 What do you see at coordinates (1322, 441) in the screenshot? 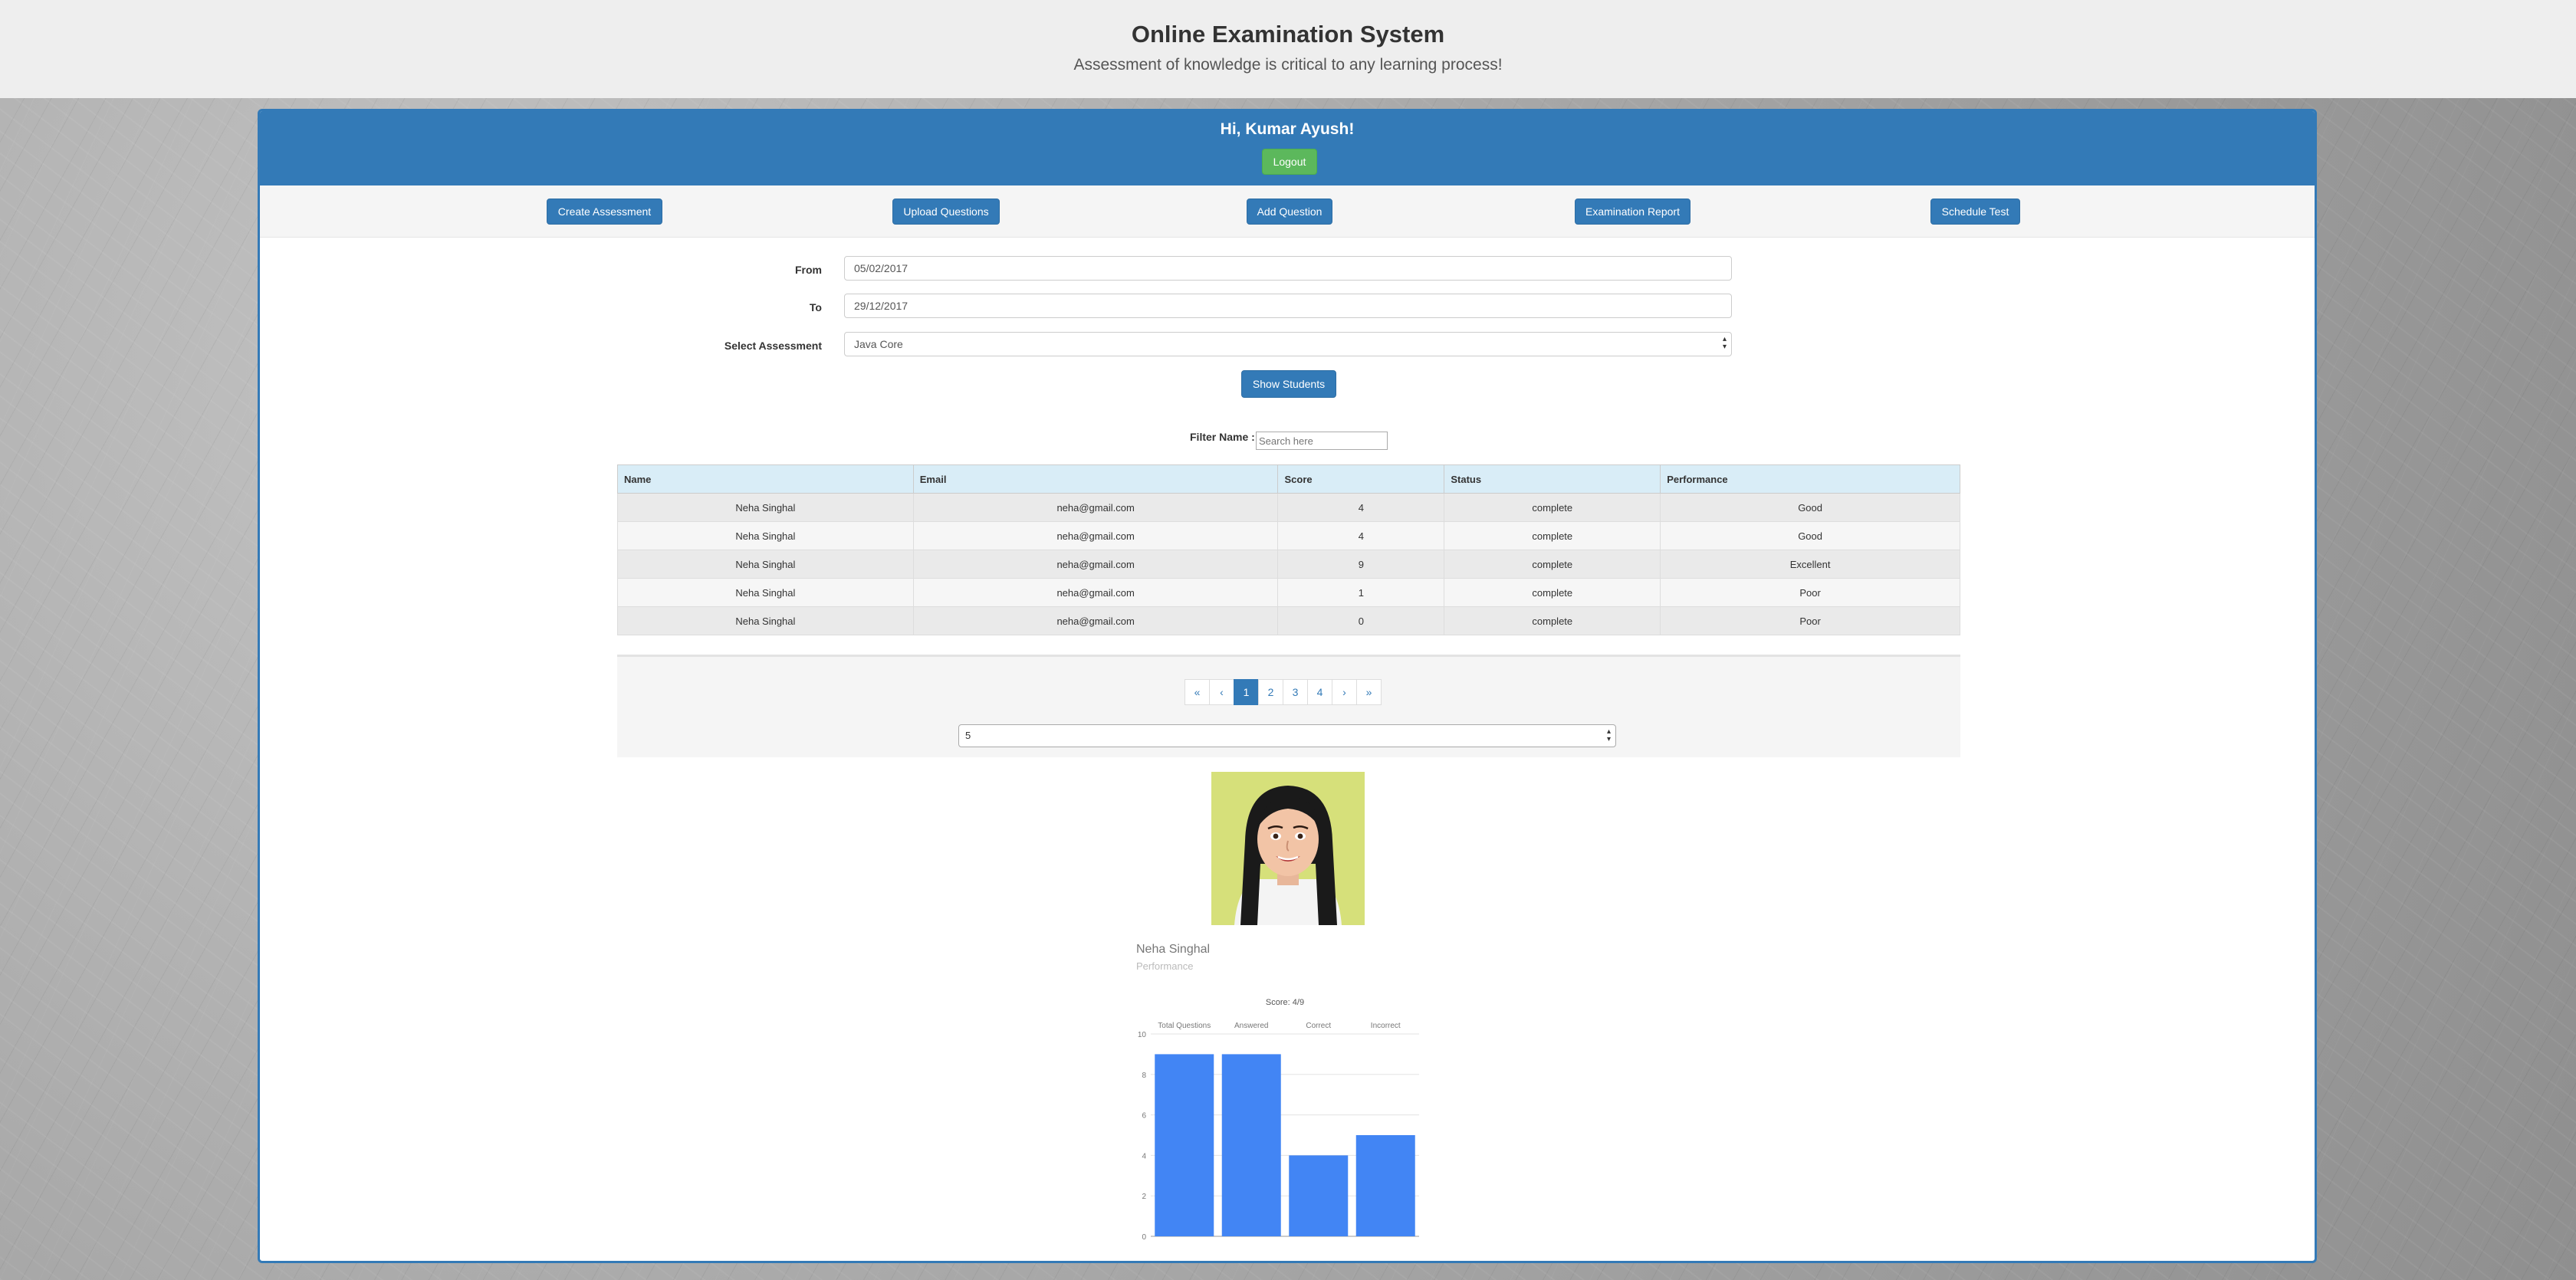
I see `filter-name-input` at bounding box center [1322, 441].